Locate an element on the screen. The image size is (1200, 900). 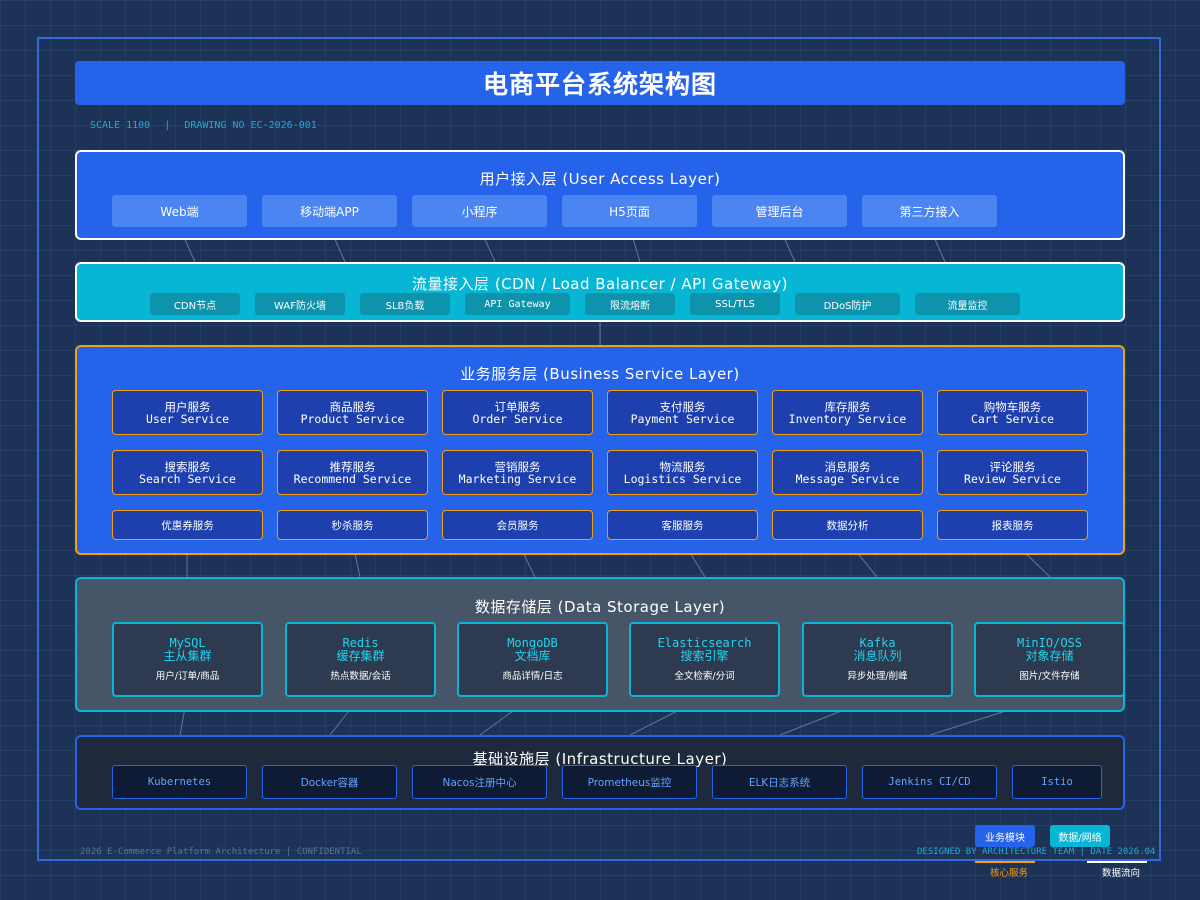
service-product: 商品服务 Product Service is located at coordinates (352, 412).